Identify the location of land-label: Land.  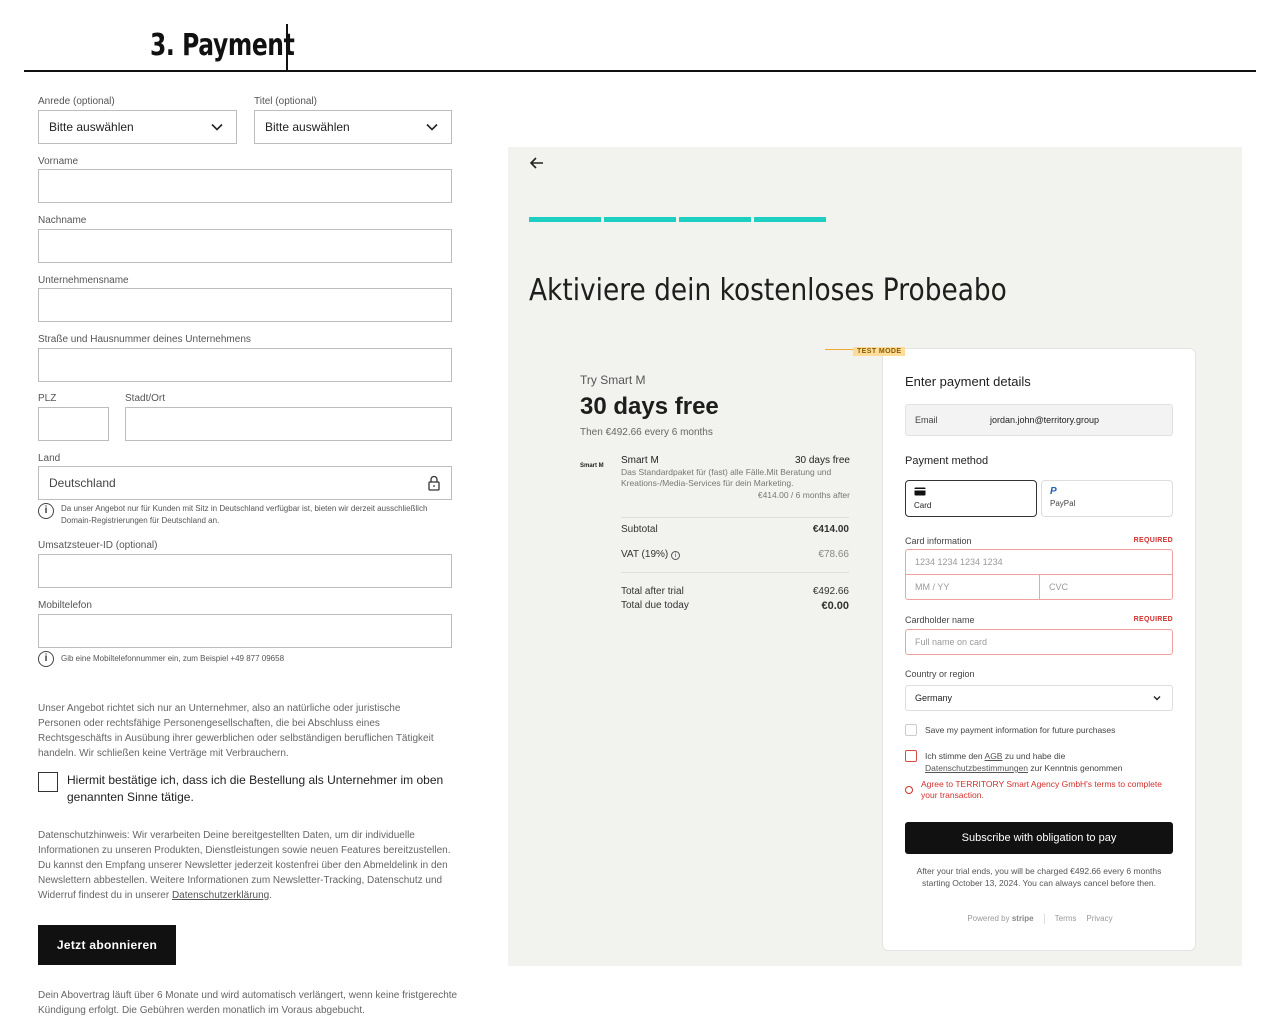
(49, 458).